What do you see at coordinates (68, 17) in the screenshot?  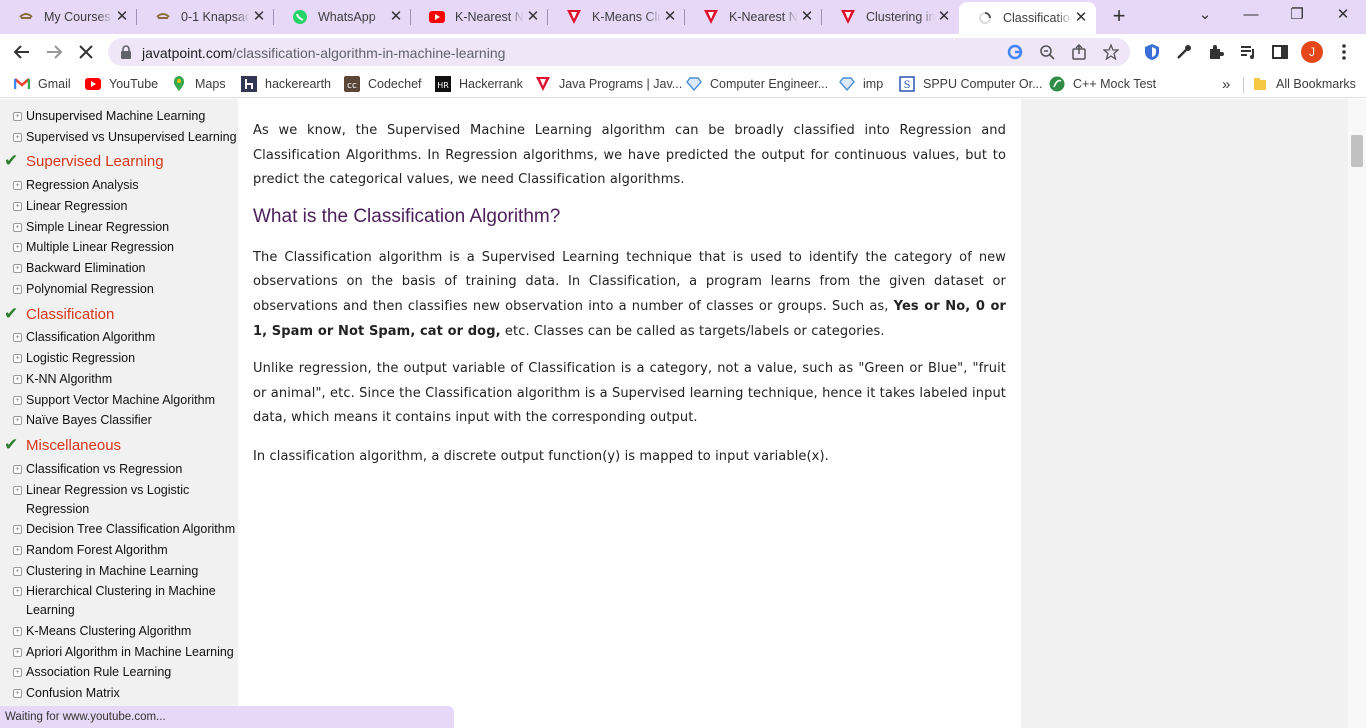 I see `tab-my-courses: My Courses ✕` at bounding box center [68, 17].